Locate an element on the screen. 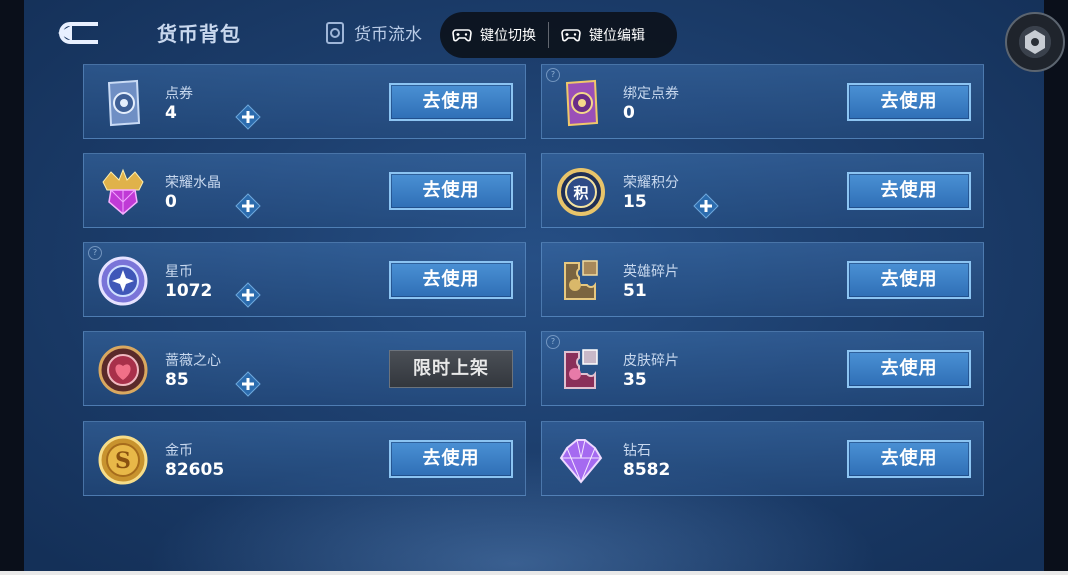 This screenshot has height=575, width=1068. hero-fragment-icon is located at coordinates (581, 281).